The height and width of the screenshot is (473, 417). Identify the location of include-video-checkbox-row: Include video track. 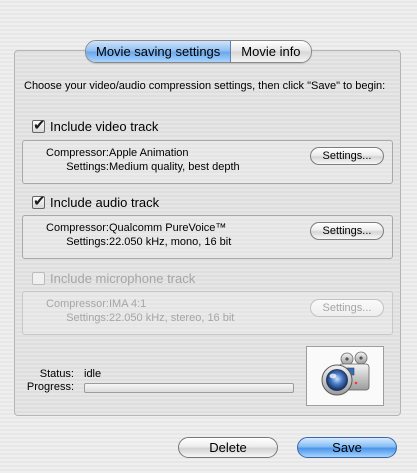
(95, 125).